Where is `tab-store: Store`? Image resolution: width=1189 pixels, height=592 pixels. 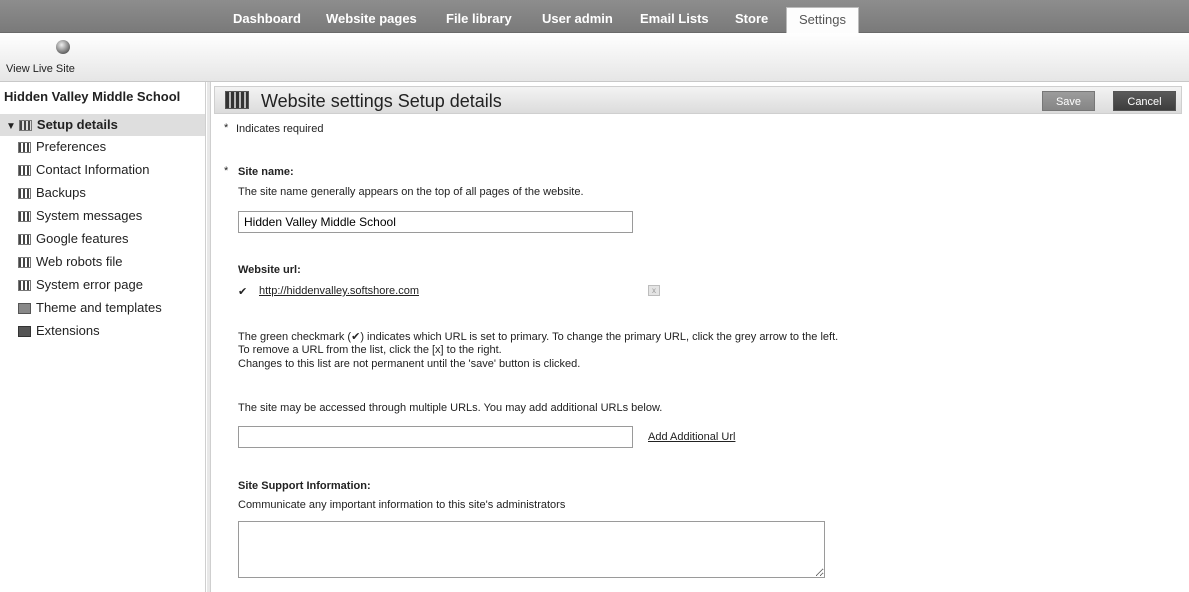
tab-store: Store is located at coordinates (751, 16).